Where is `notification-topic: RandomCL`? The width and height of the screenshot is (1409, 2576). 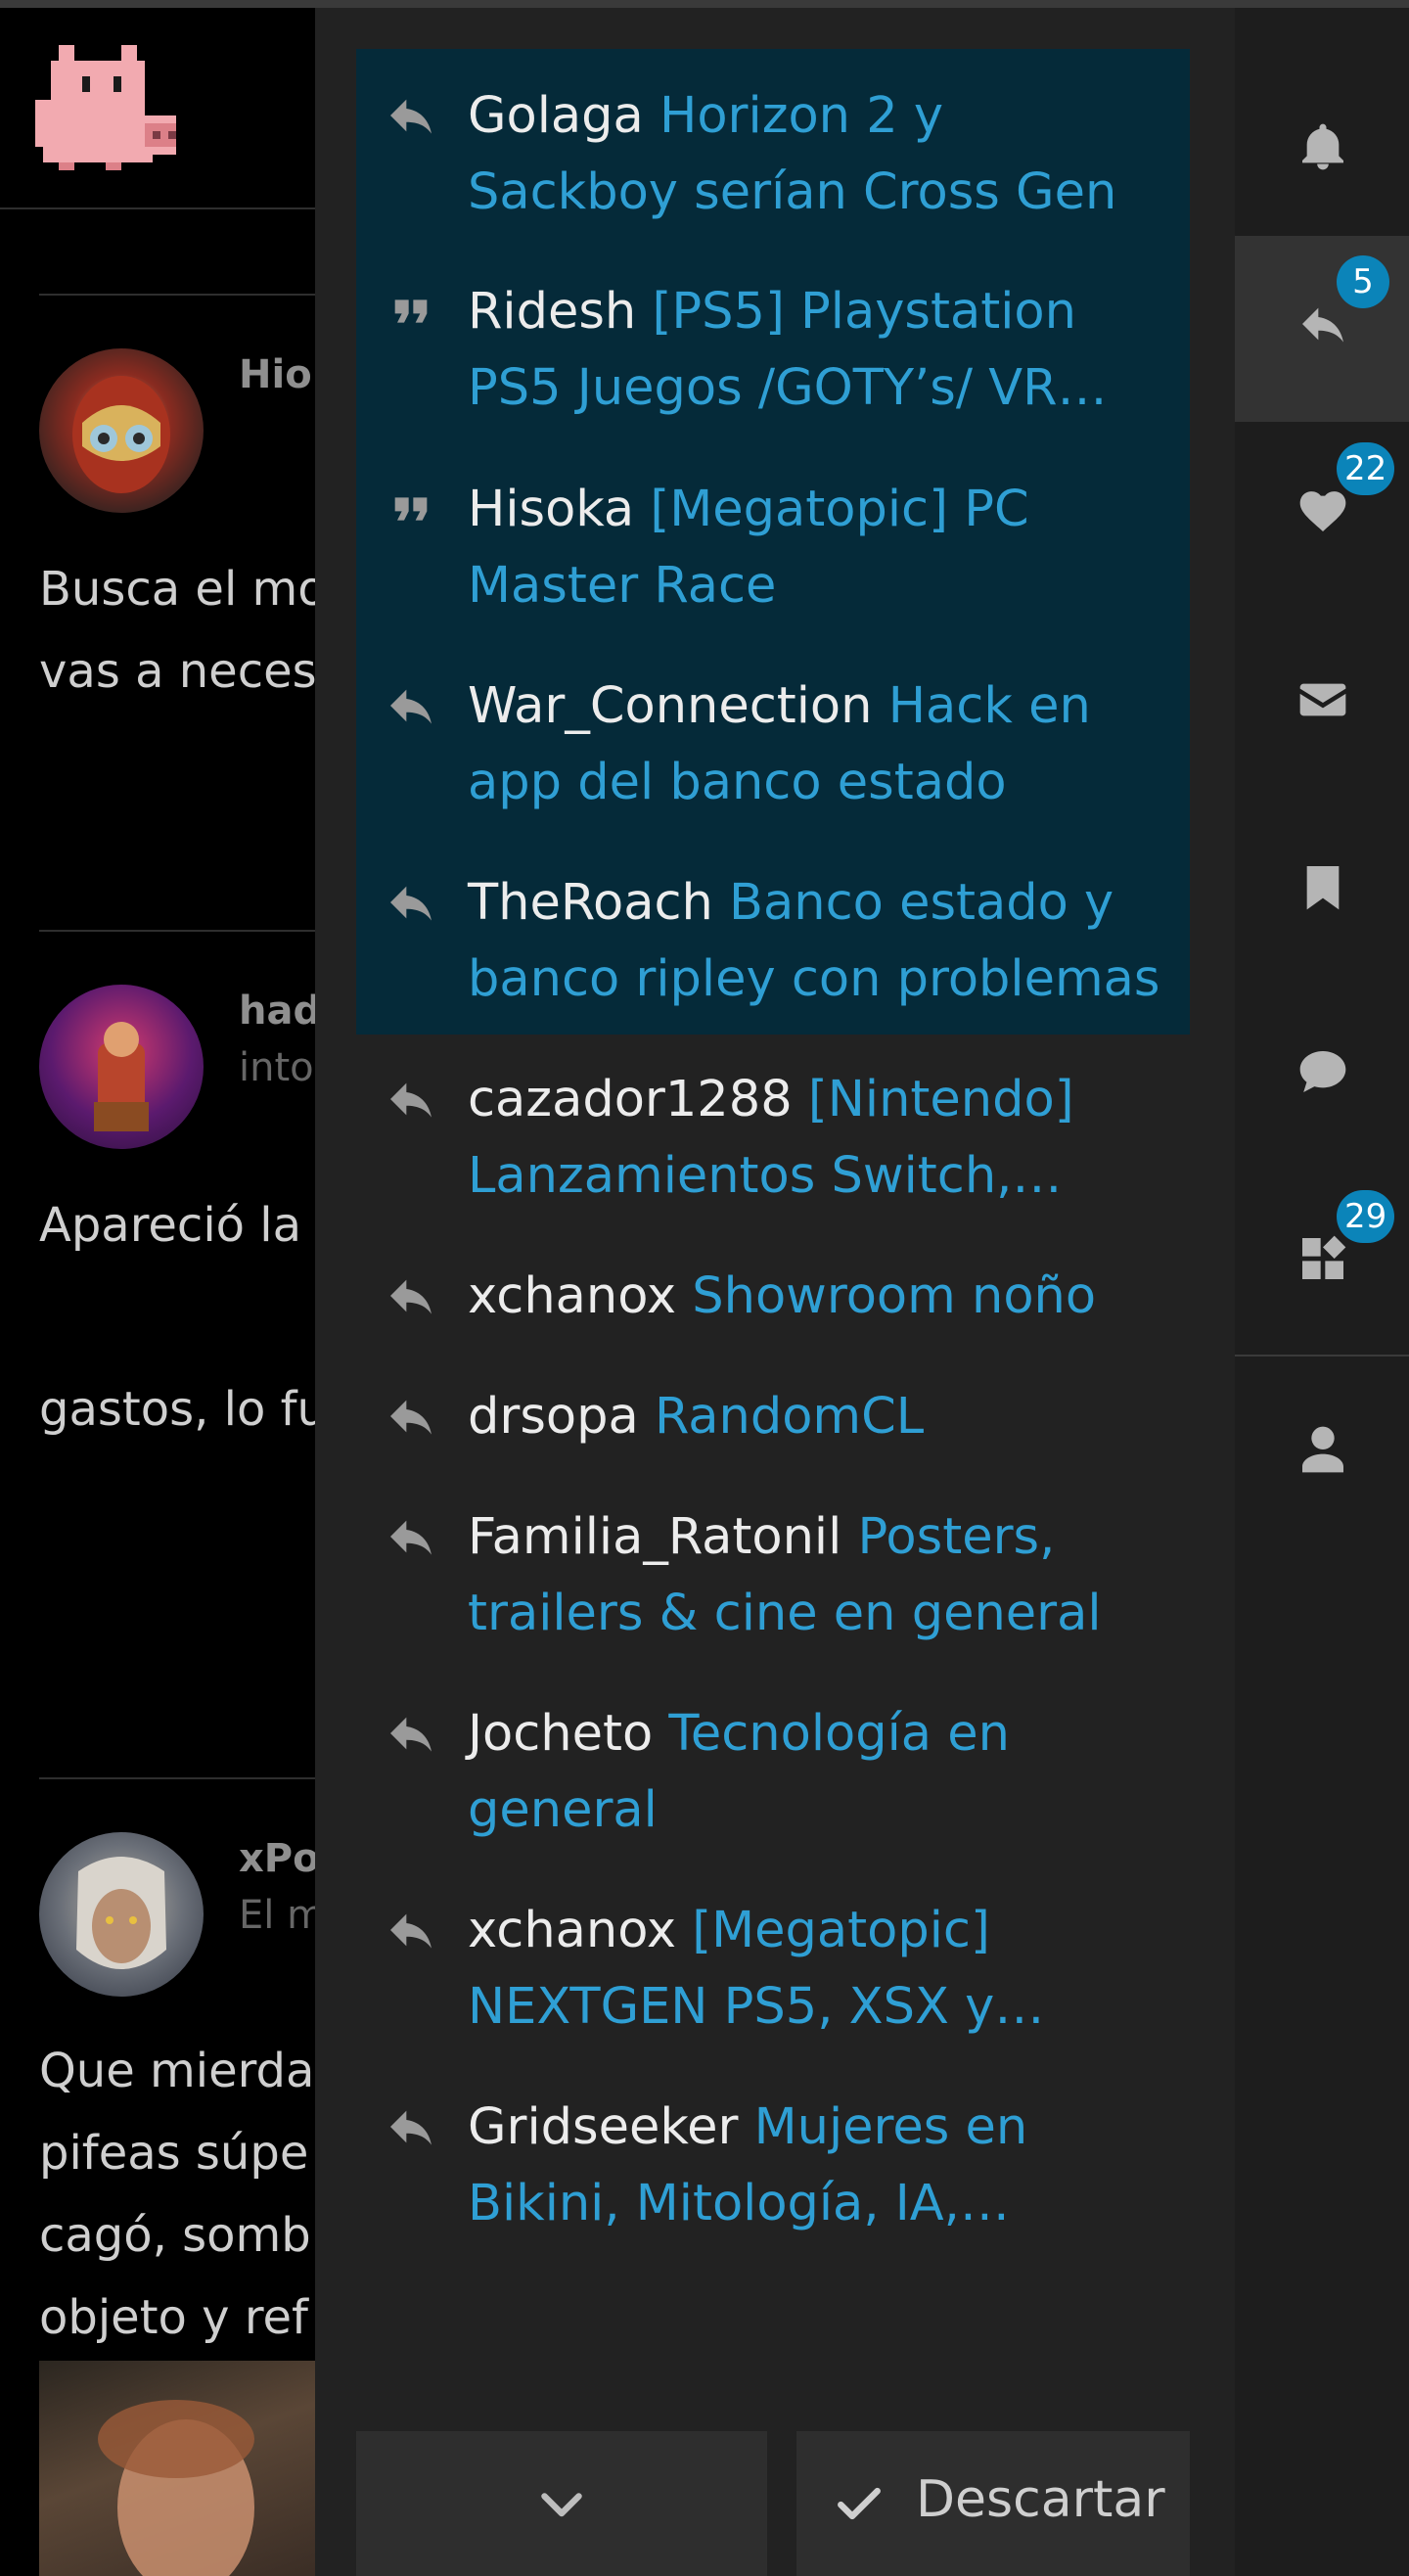
notification-topic: RandomCL is located at coordinates (789, 1417).